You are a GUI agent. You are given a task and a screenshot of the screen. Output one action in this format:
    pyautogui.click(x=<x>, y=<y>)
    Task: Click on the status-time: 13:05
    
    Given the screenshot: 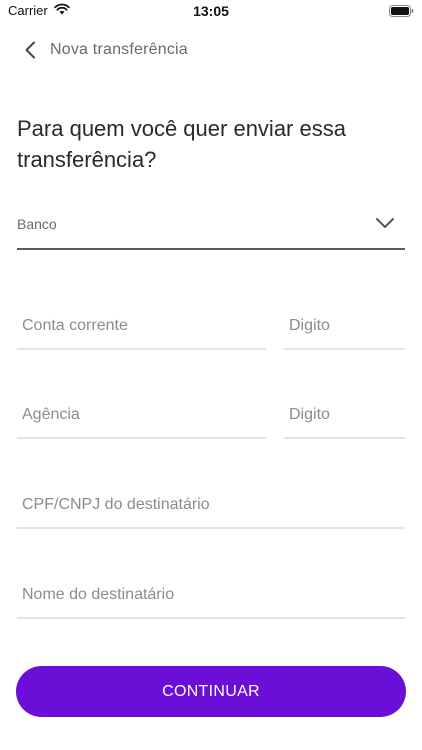 What is the action you would take?
    pyautogui.click(x=211, y=11)
    